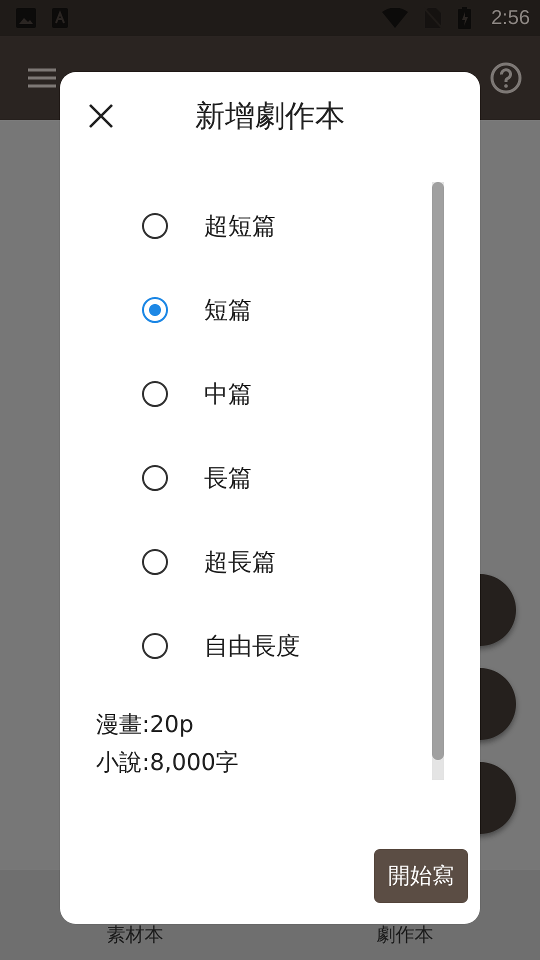  I want to click on option-label: 中篇, so click(228, 394).